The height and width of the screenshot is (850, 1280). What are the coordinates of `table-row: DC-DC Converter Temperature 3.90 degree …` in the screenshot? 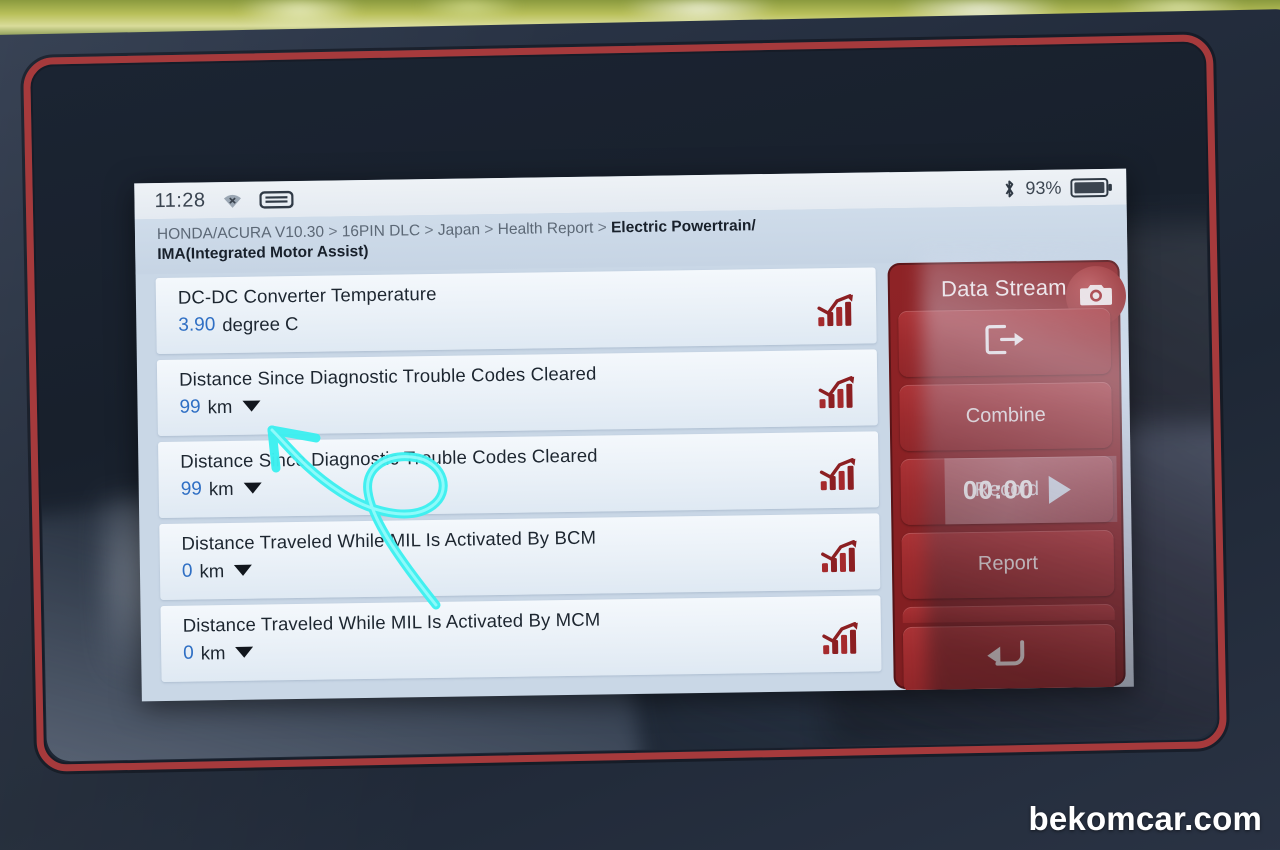 It's located at (516, 310).